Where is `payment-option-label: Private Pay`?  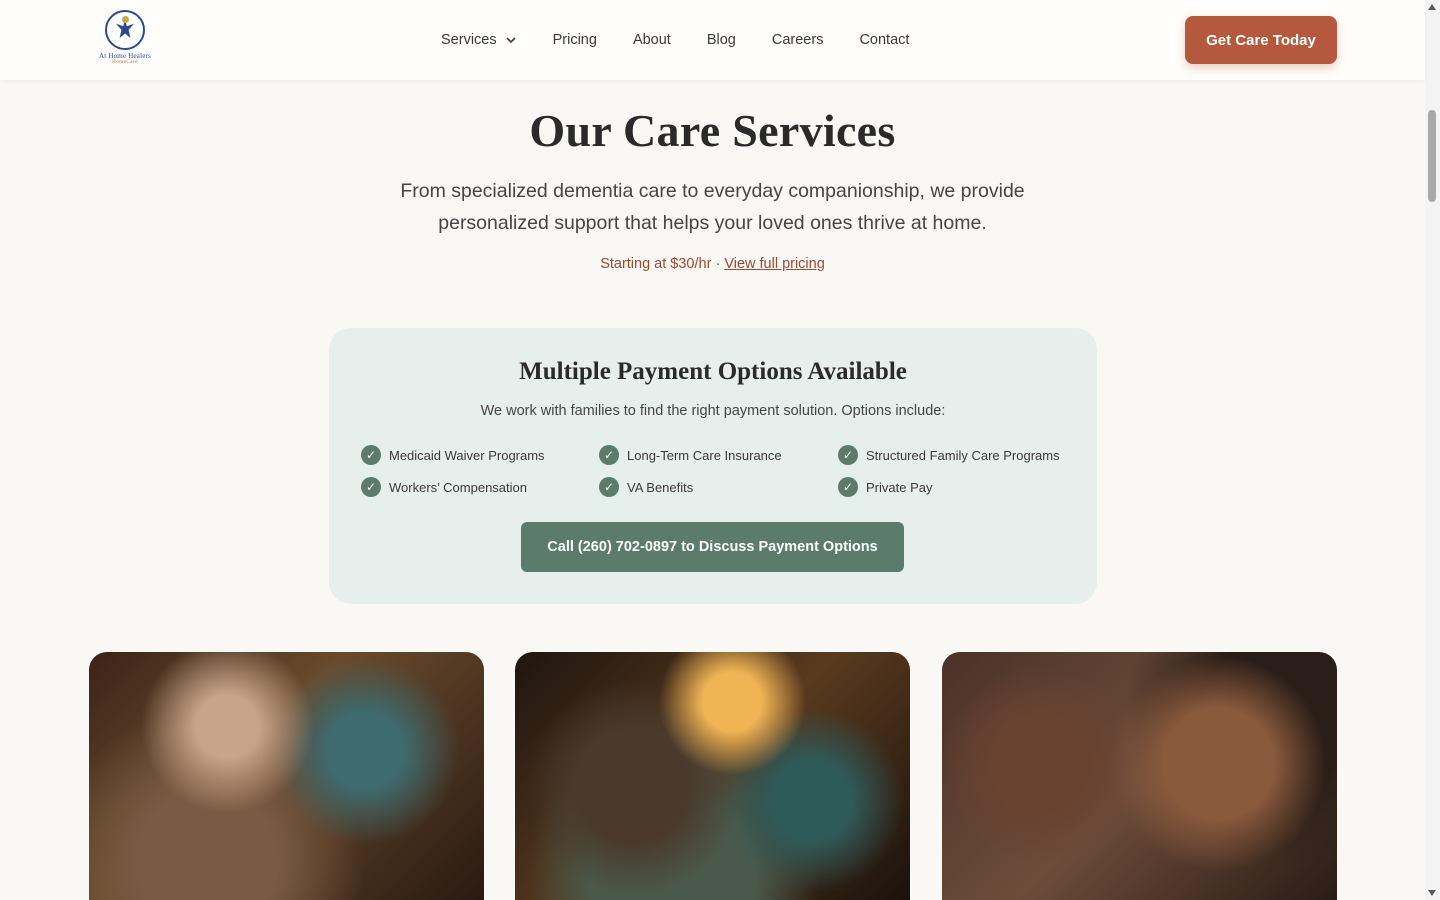 payment-option-label: Private Pay is located at coordinates (899, 487).